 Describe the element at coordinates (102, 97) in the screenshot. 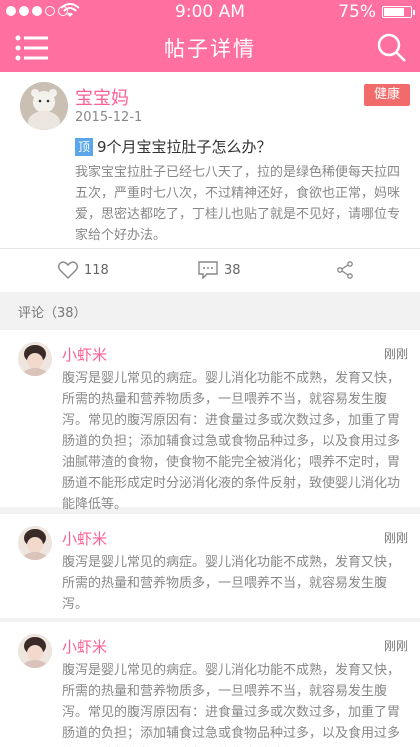

I see `post-author: 宝宝妈` at that location.